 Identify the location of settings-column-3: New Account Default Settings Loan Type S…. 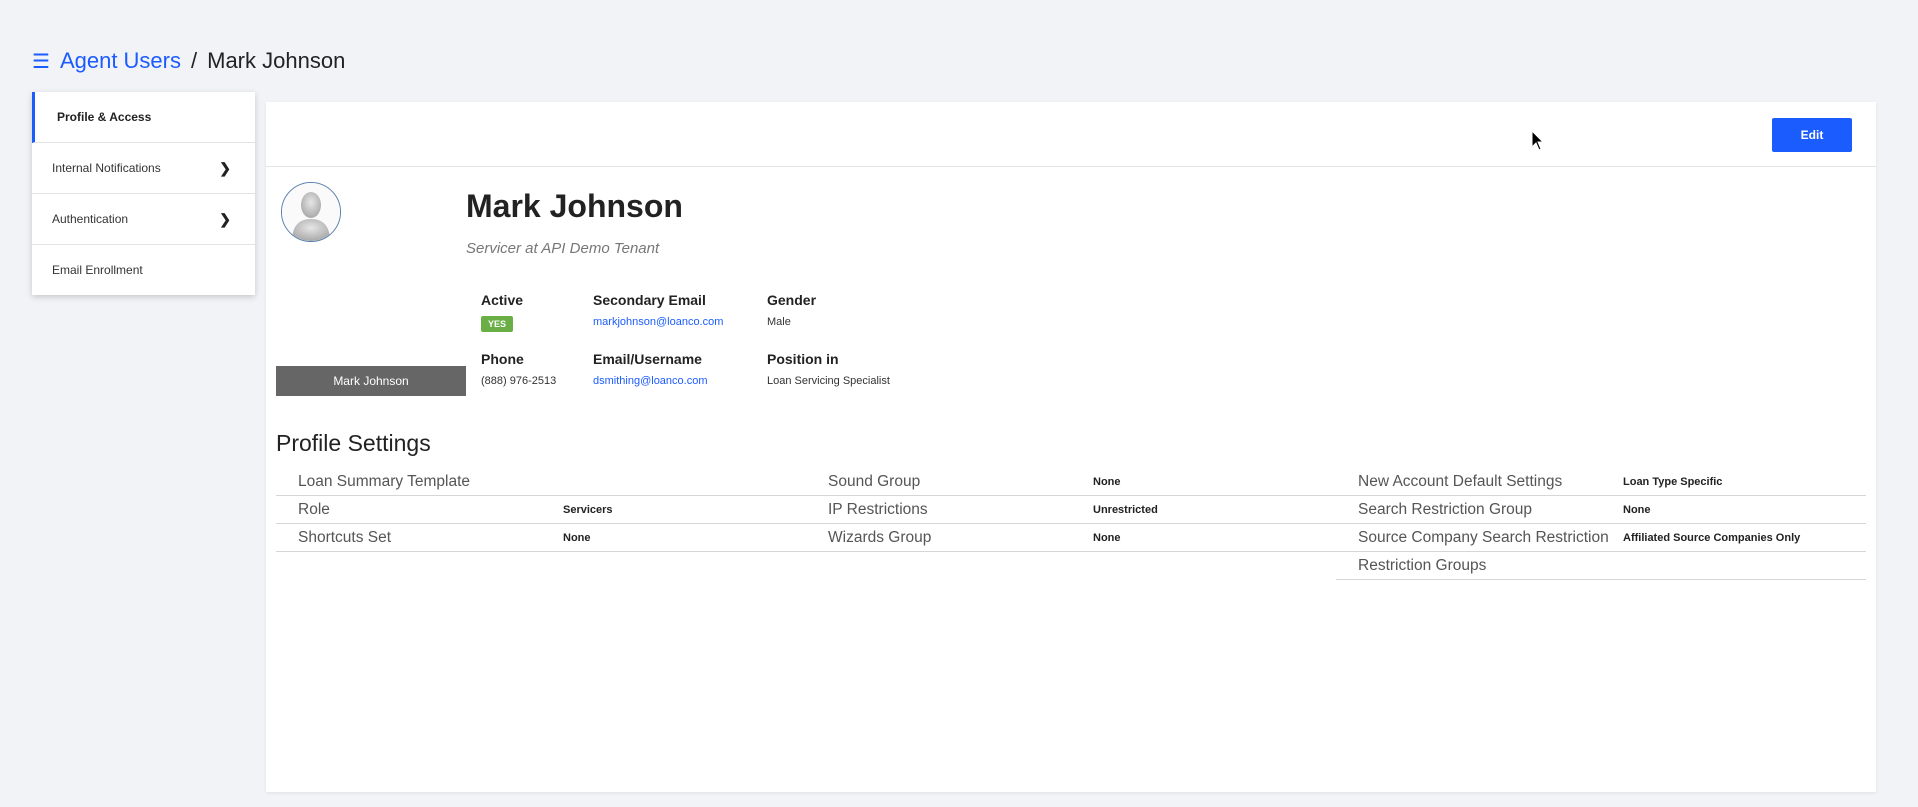
(1601, 524).